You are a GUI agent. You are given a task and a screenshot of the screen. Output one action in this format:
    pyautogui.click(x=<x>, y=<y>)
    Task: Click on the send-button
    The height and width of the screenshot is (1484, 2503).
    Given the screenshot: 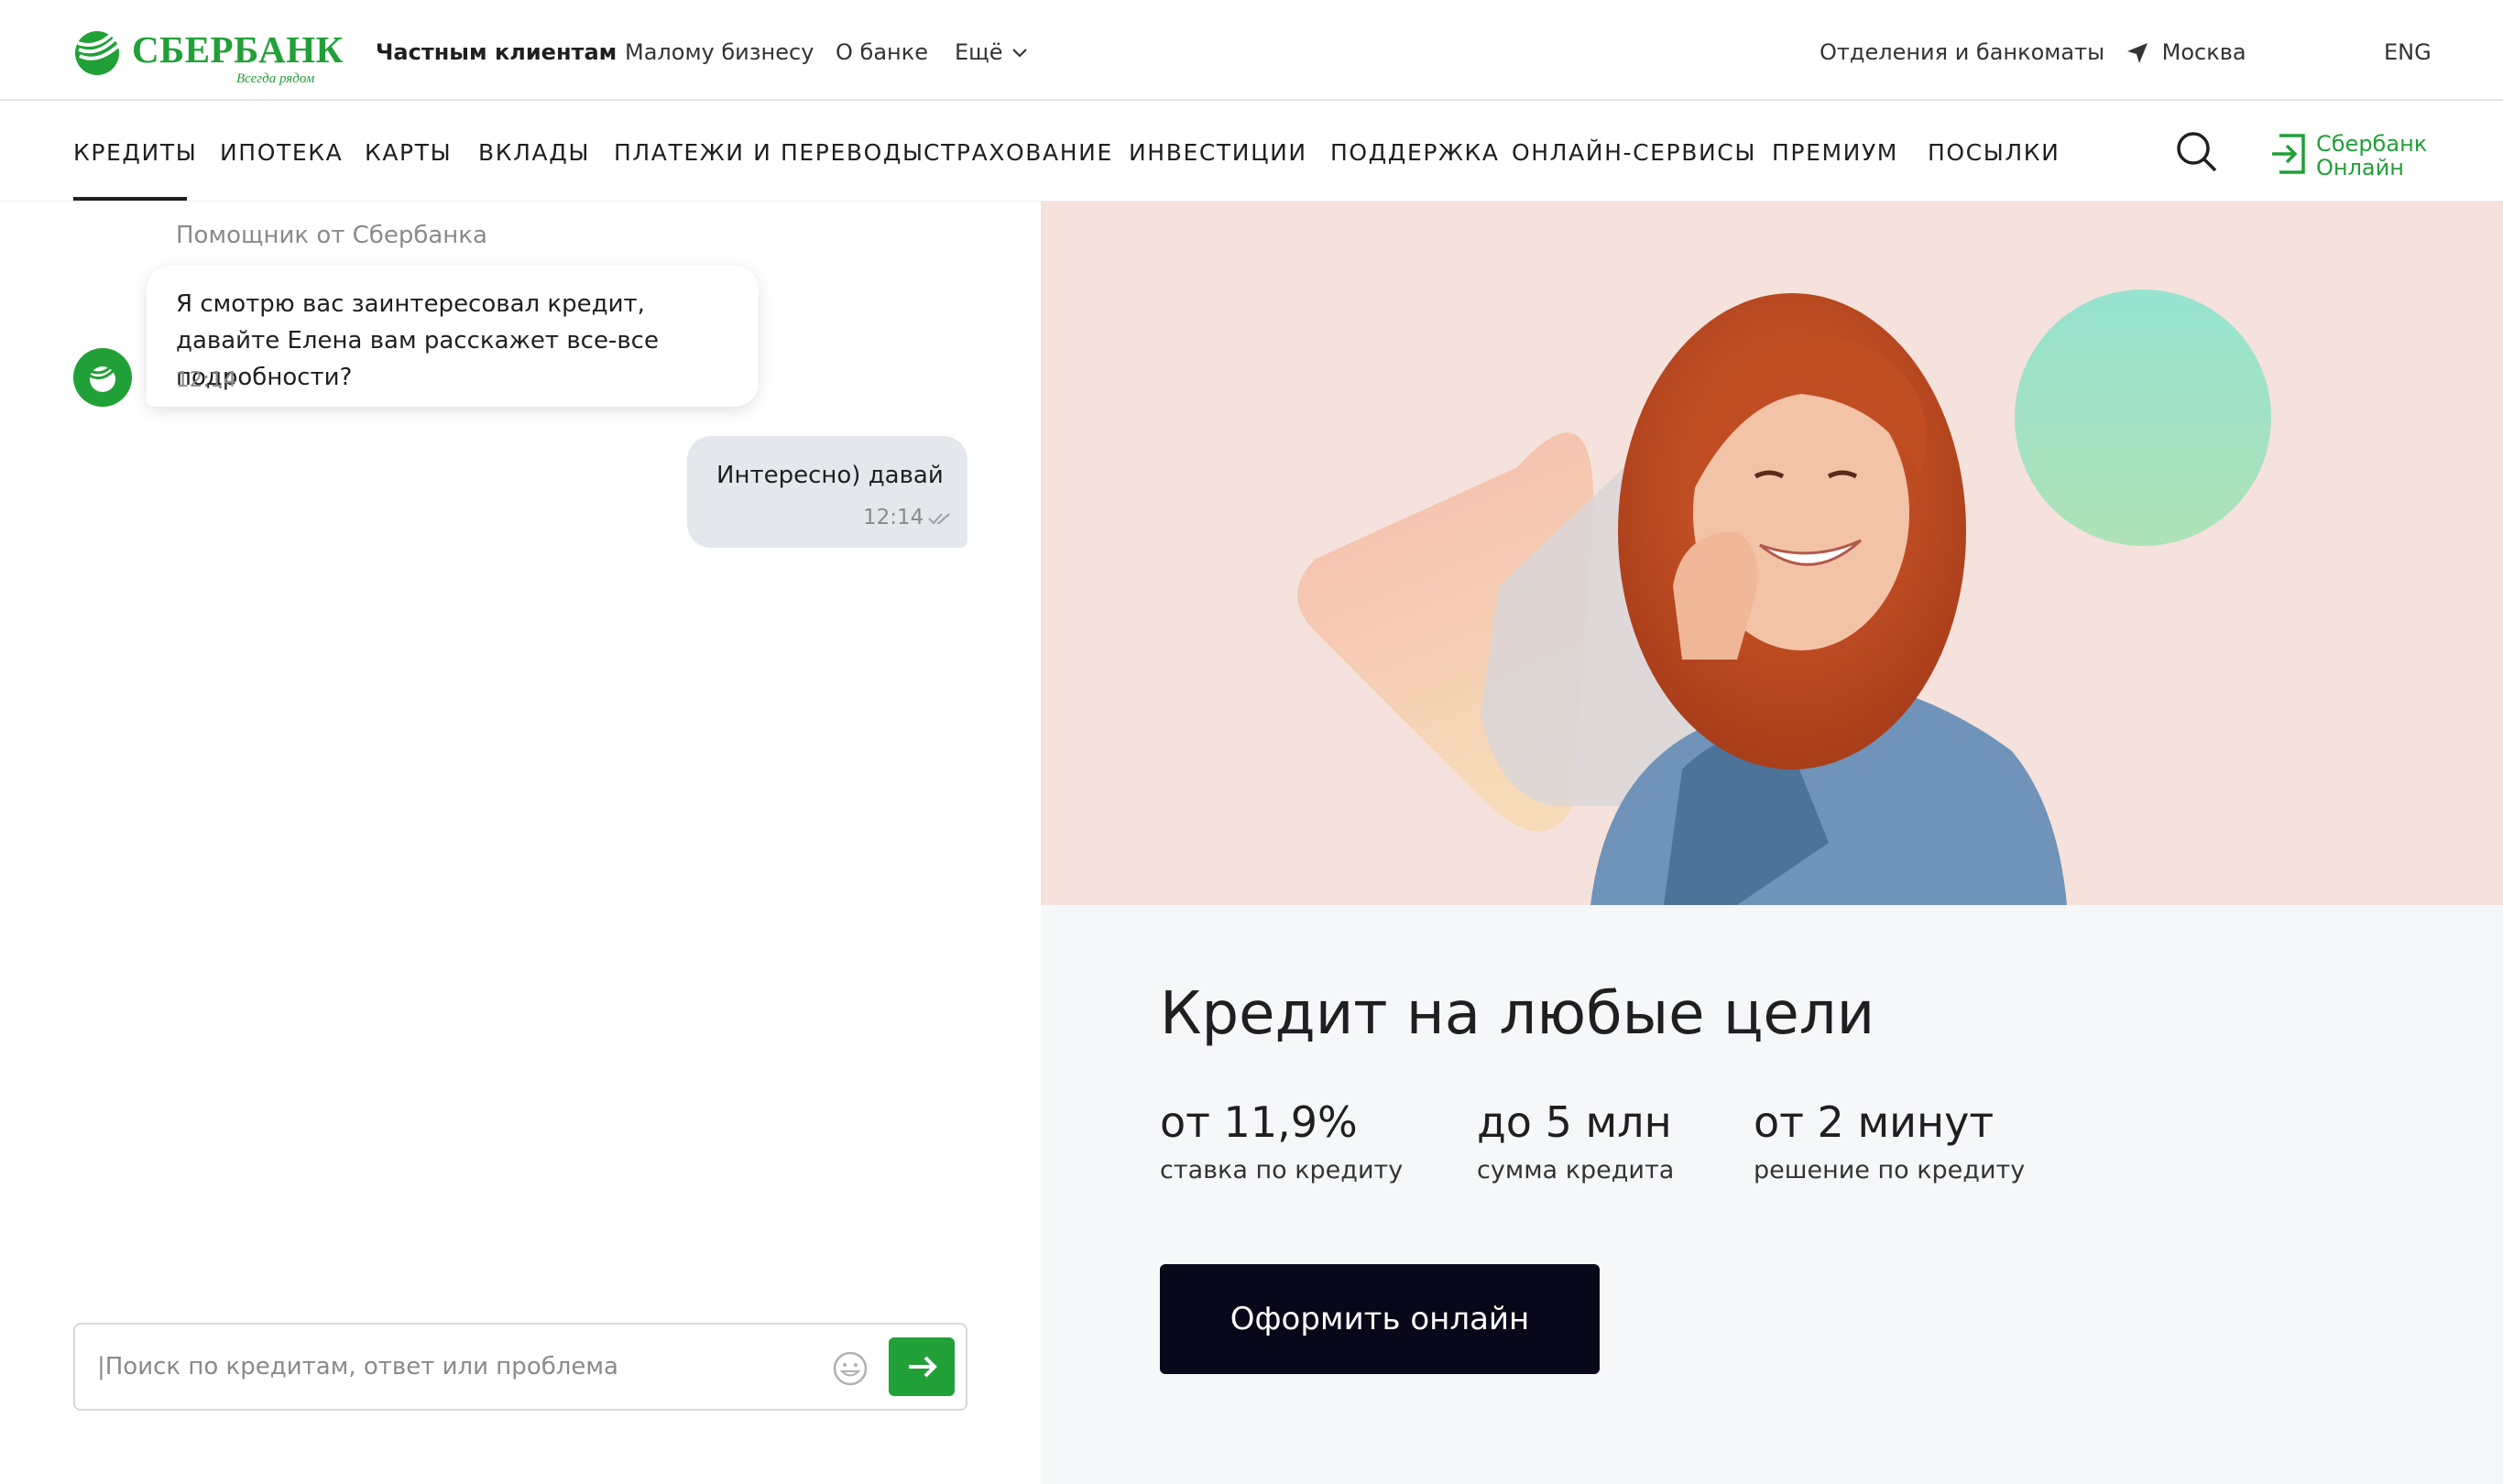 What is the action you would take?
    pyautogui.click(x=922, y=1366)
    